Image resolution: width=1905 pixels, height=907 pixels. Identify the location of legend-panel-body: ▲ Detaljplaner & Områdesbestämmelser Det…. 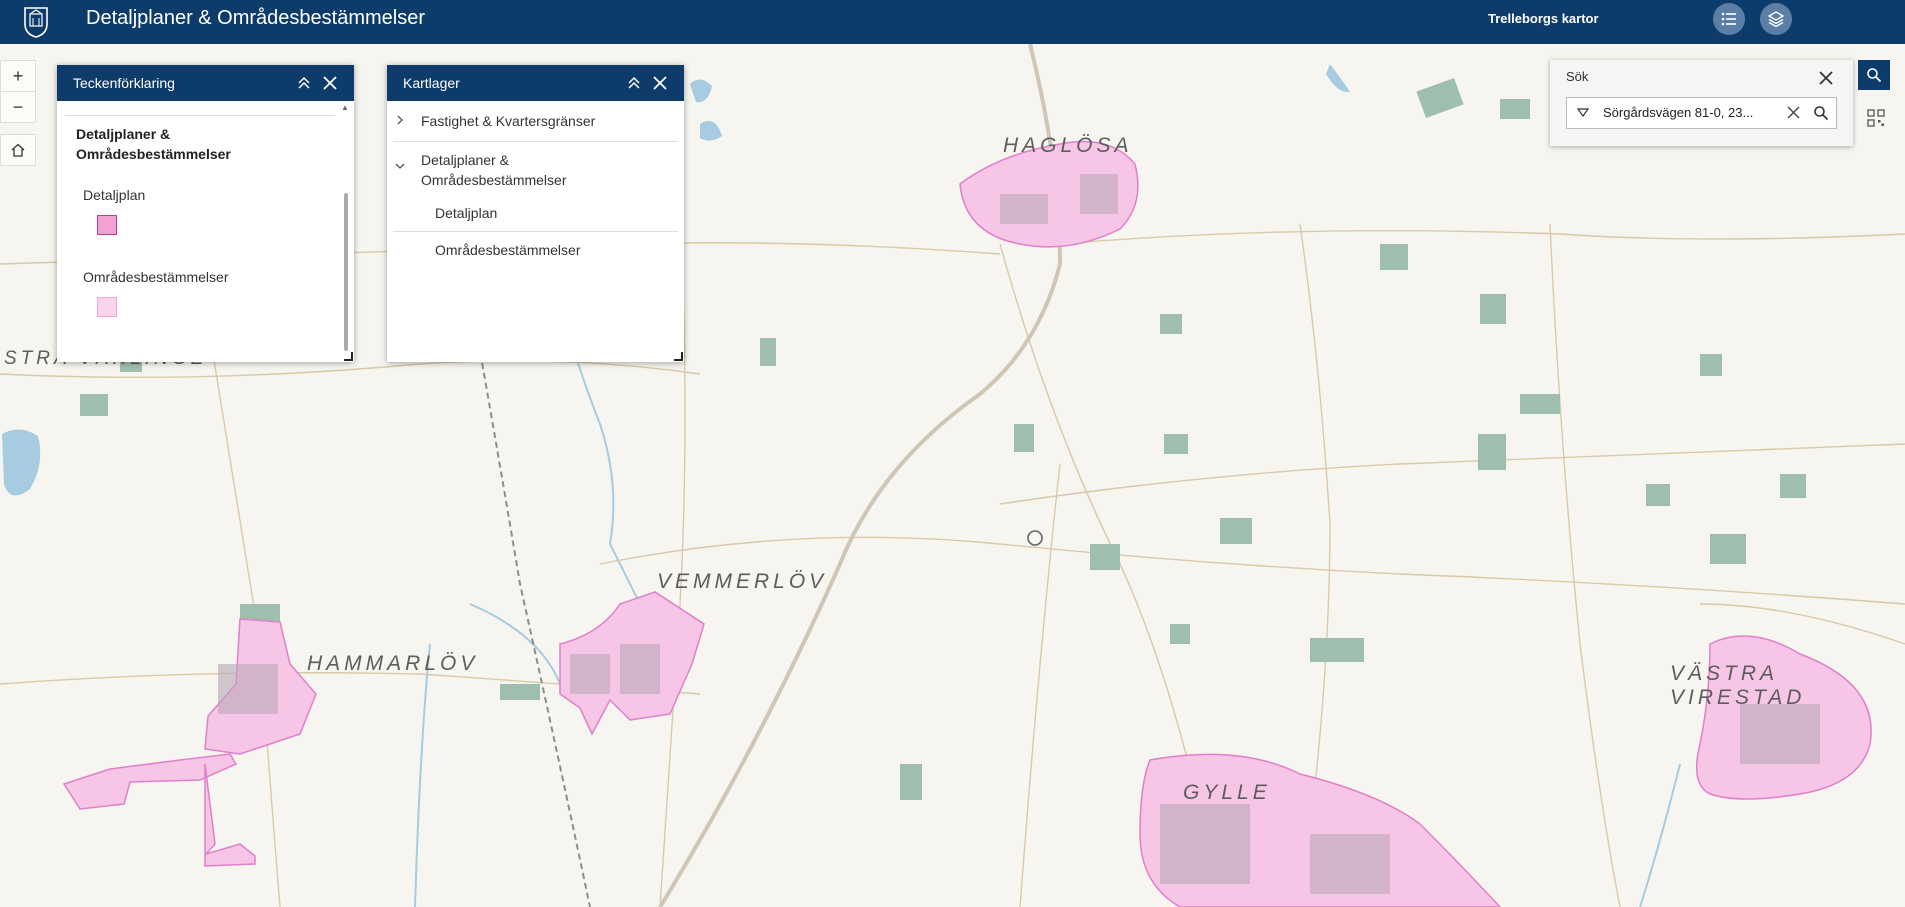
(205, 231).